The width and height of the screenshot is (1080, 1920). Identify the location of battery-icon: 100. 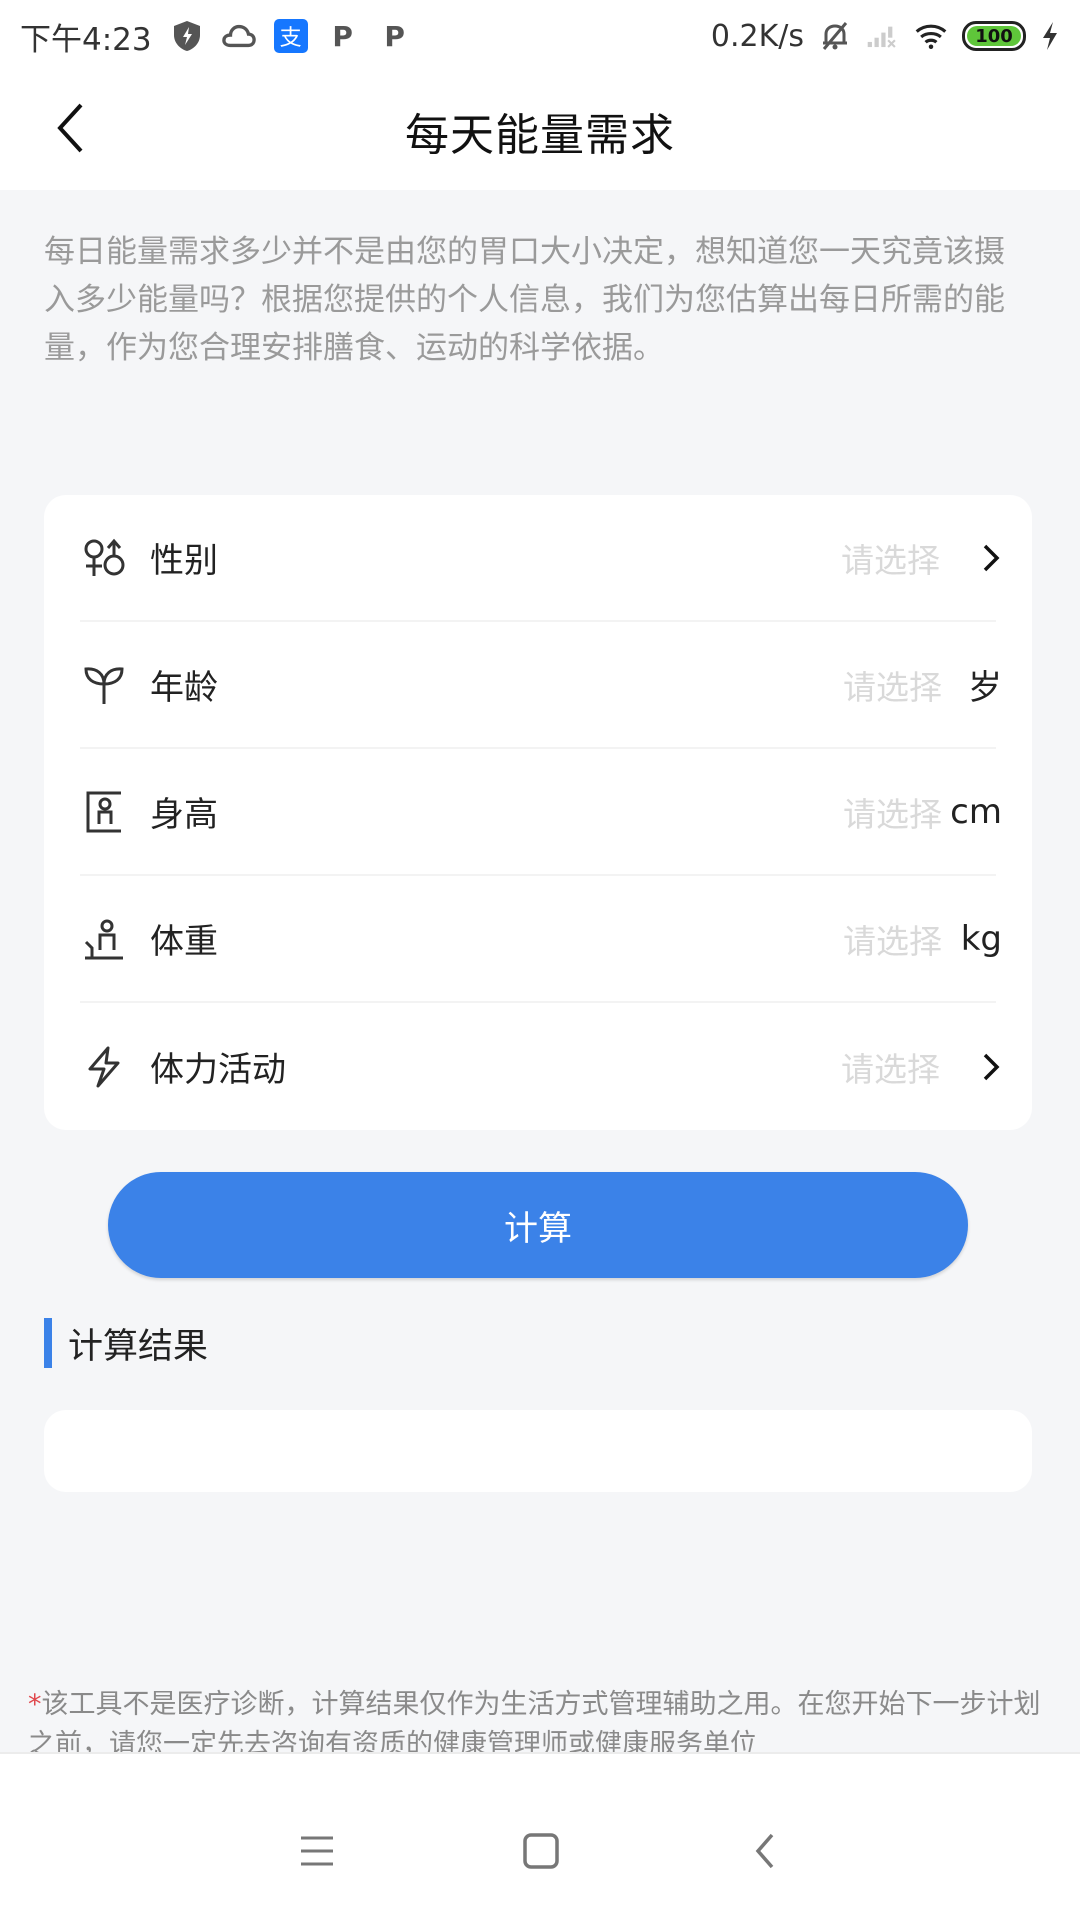
(994, 36).